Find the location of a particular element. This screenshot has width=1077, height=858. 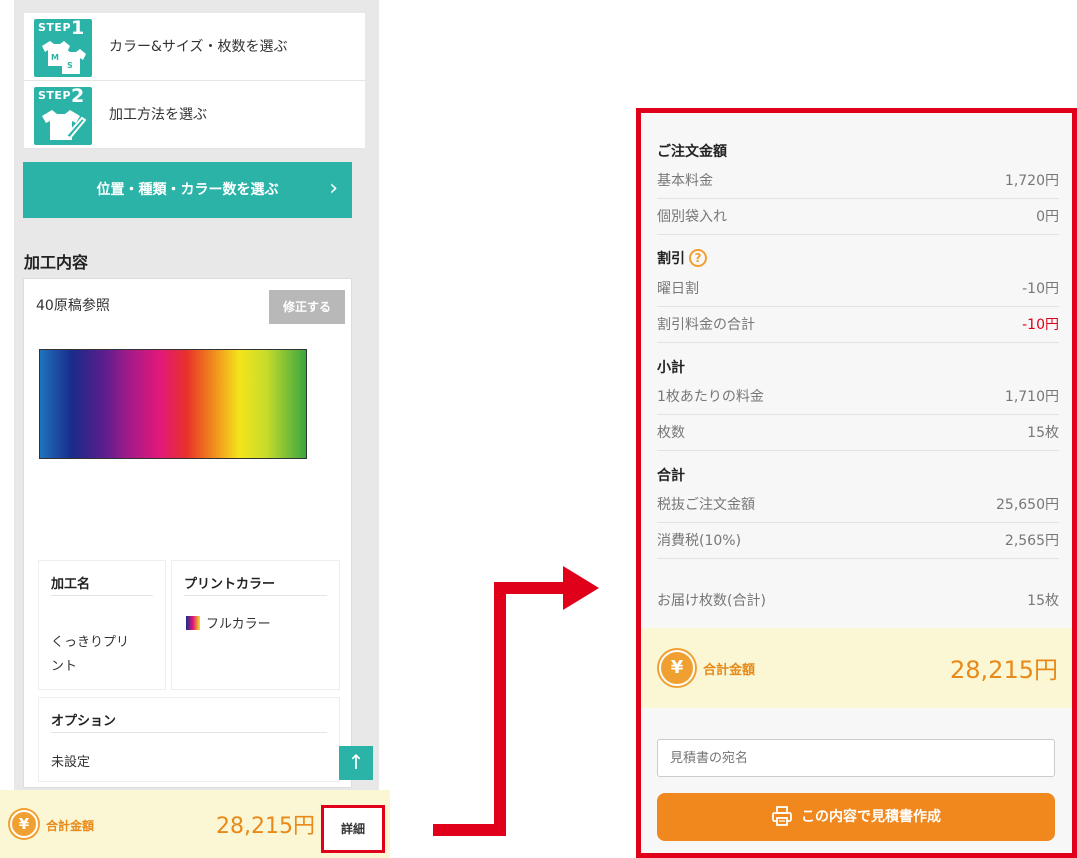

step-1-number: 1 is located at coordinates (78, 28).